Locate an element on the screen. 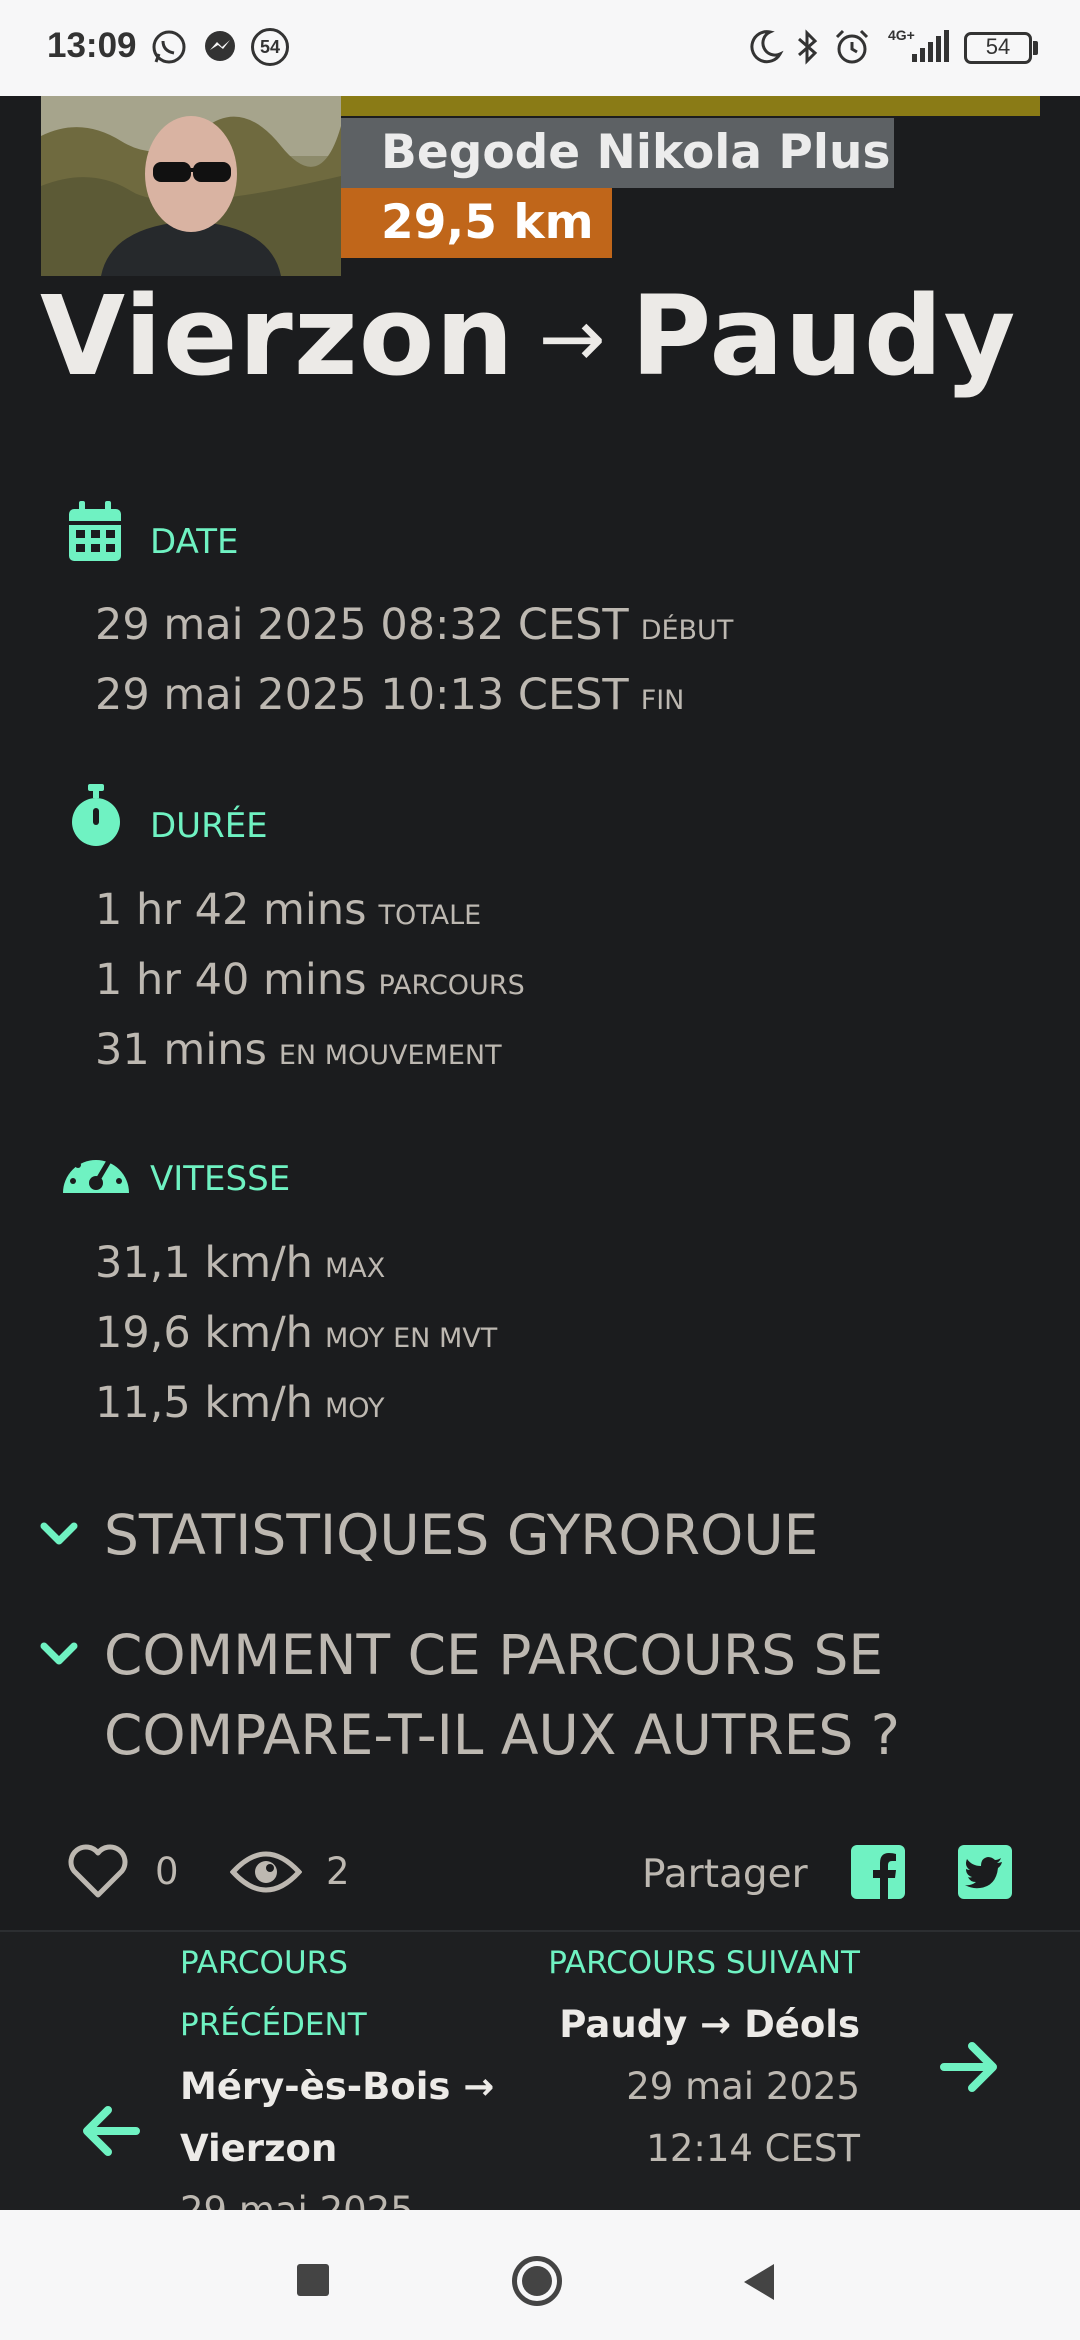  facebook-share-icon is located at coordinates (878, 1872).